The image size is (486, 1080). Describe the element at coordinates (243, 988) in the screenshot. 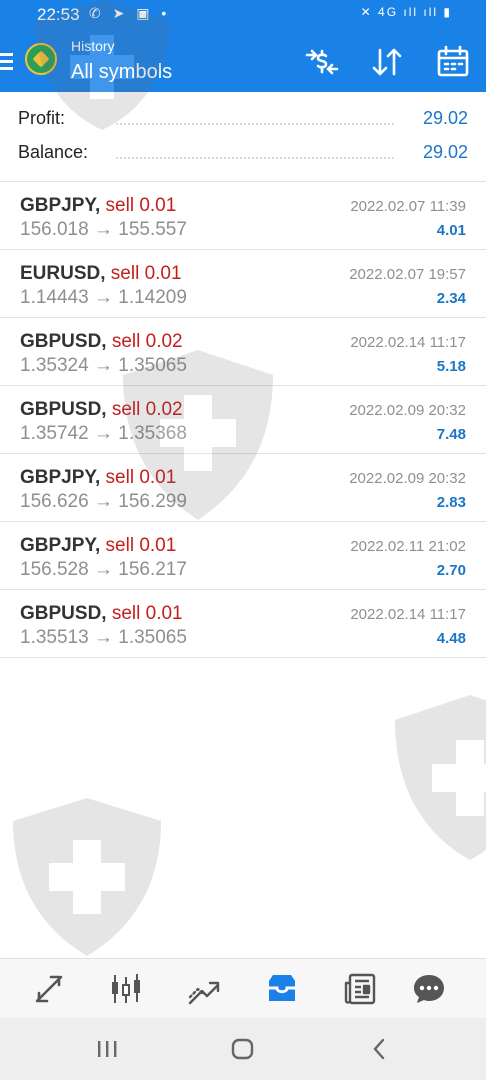

I see `bottom-navigation` at that location.